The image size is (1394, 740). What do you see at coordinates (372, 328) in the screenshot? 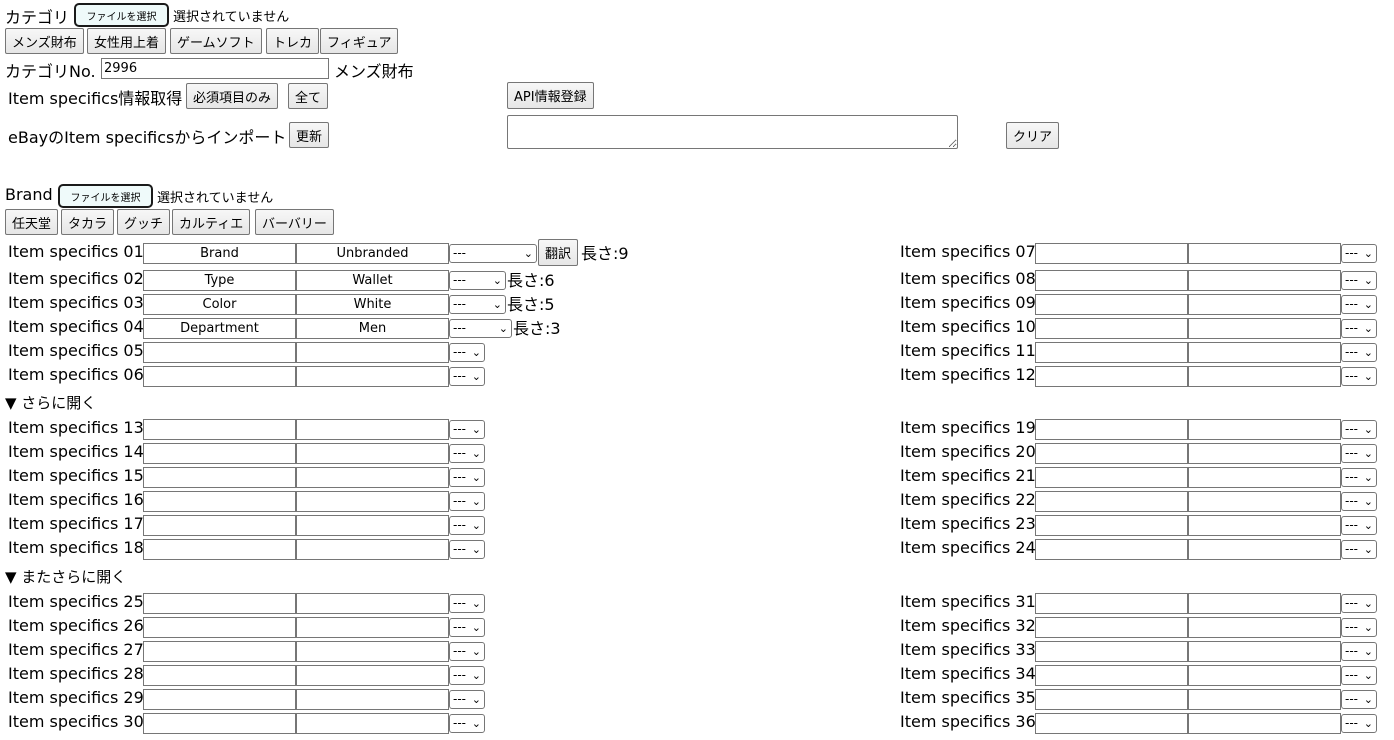
I see `item-specifics-value-input: Men` at bounding box center [372, 328].